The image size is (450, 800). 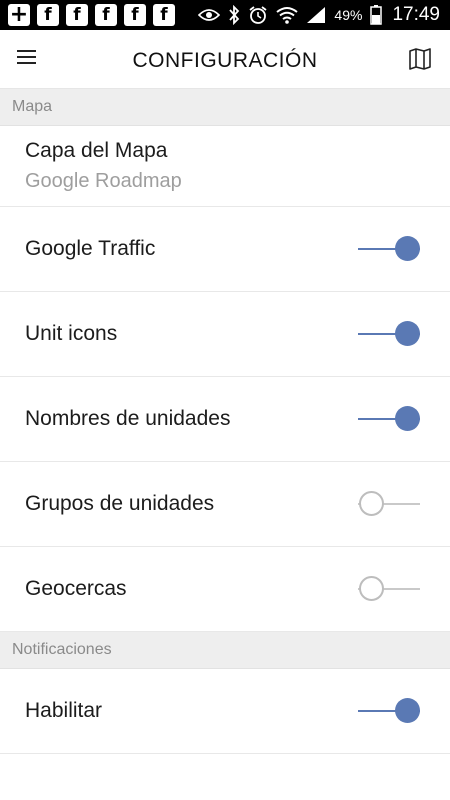 I want to click on enable-notifications-switch, so click(x=390, y=711).